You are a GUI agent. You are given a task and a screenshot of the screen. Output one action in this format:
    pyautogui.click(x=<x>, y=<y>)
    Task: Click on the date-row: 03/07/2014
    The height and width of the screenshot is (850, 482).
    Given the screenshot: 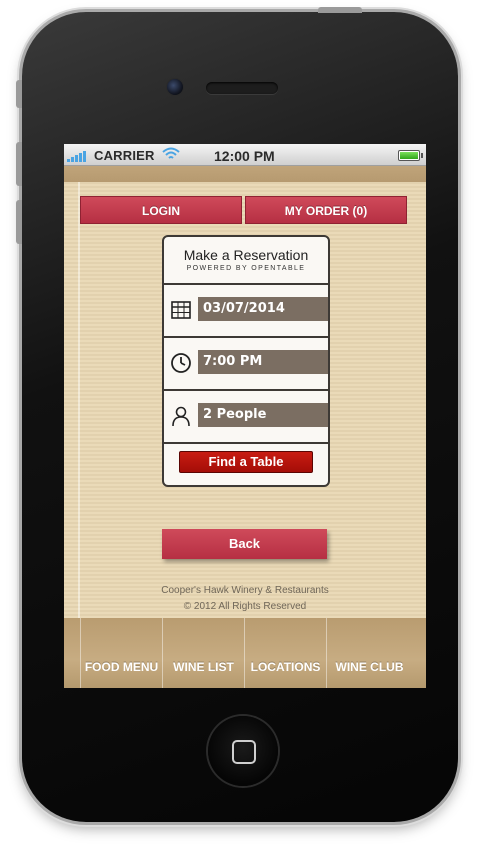 What is the action you would take?
    pyautogui.click(x=246, y=309)
    